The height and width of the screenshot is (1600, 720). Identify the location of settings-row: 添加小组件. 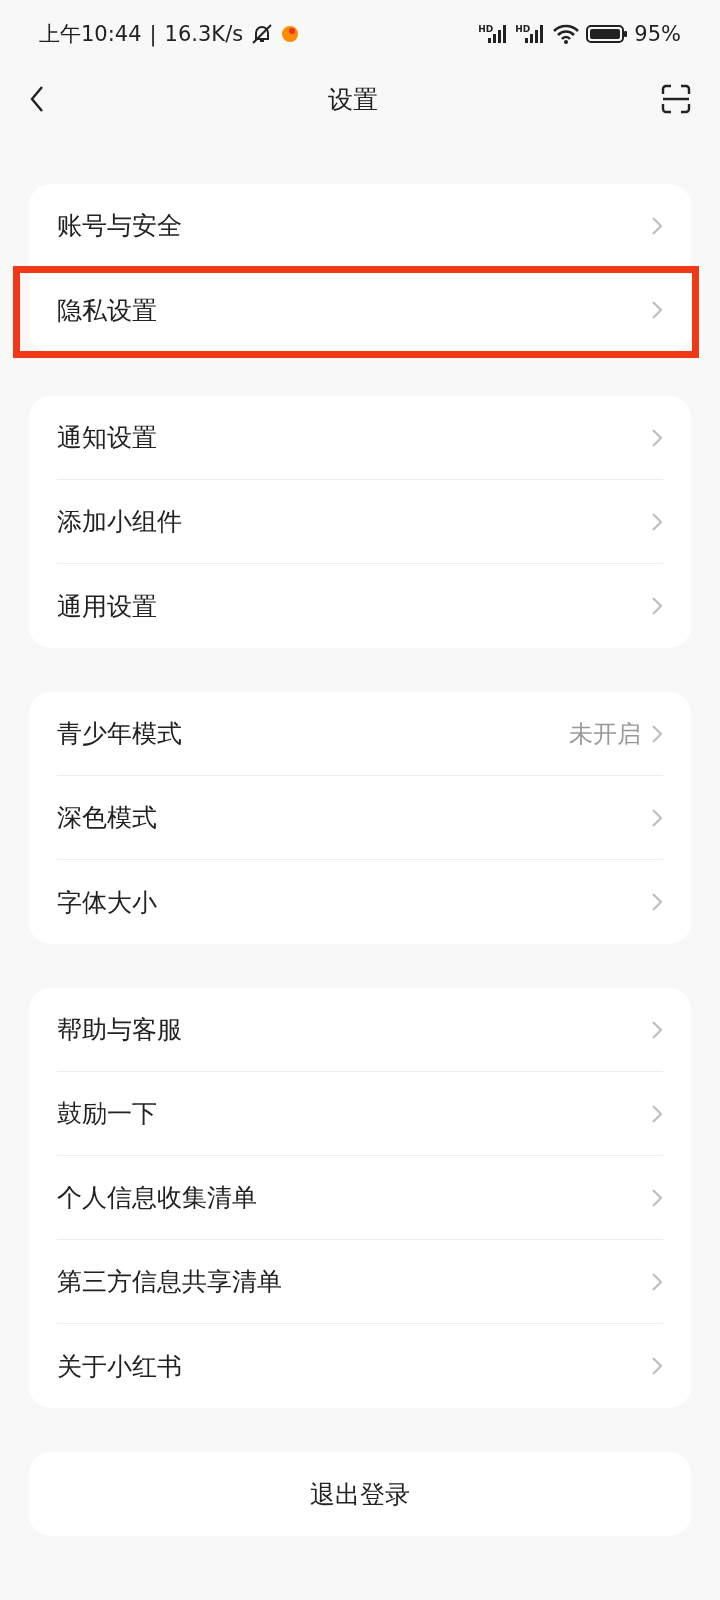
(360, 522).